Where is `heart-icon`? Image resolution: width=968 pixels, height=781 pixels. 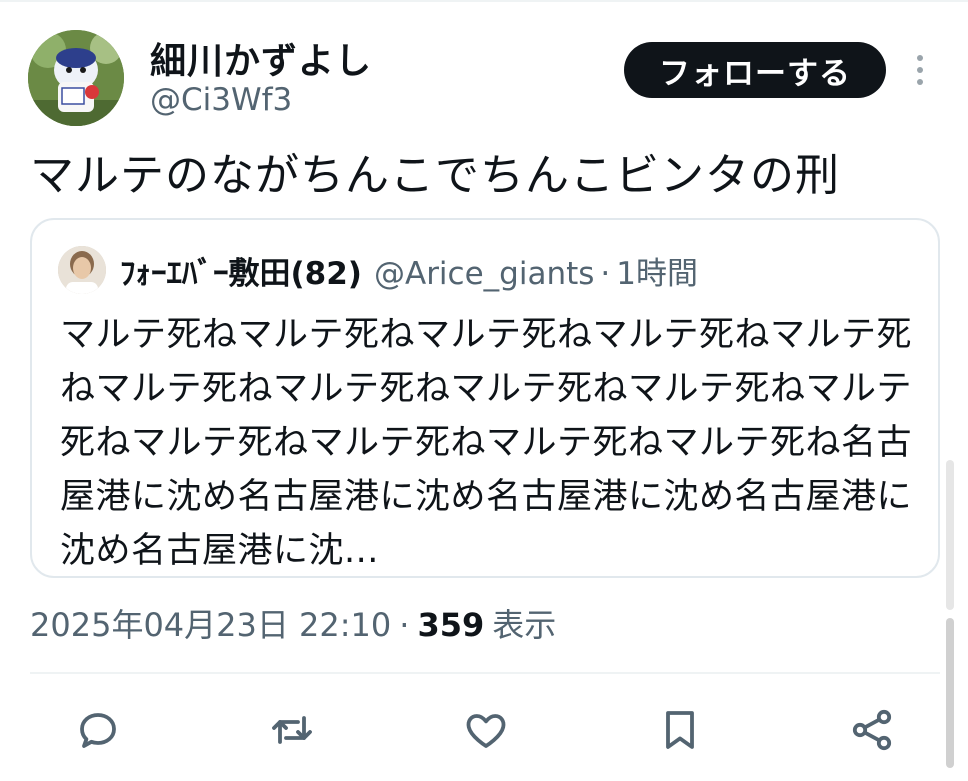 heart-icon is located at coordinates (486, 731).